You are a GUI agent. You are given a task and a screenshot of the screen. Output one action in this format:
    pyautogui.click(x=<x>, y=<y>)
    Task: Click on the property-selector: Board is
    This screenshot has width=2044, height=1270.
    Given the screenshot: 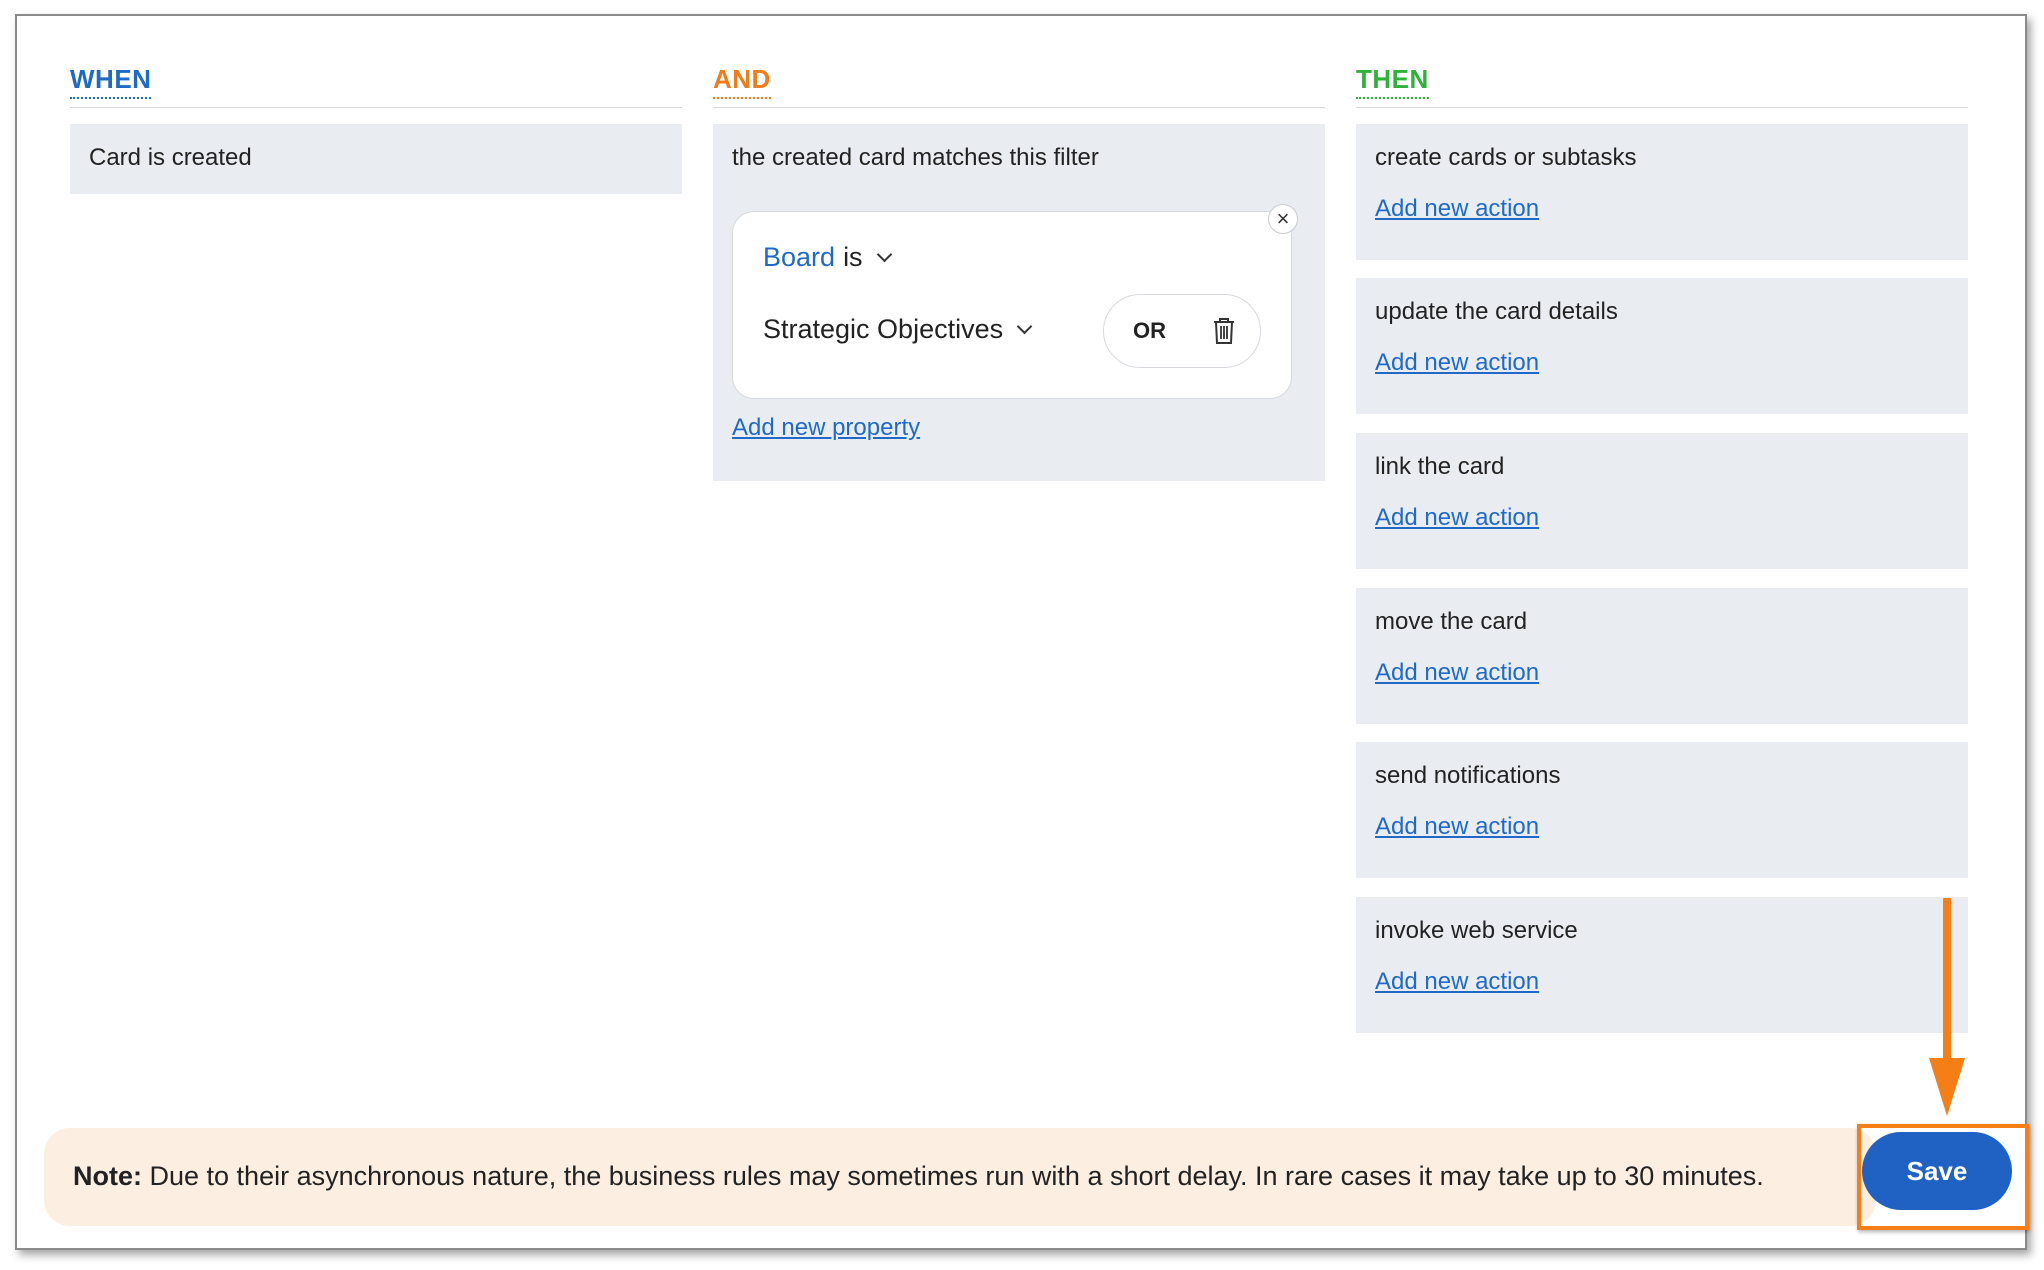 What is the action you would take?
    pyautogui.click(x=827, y=257)
    